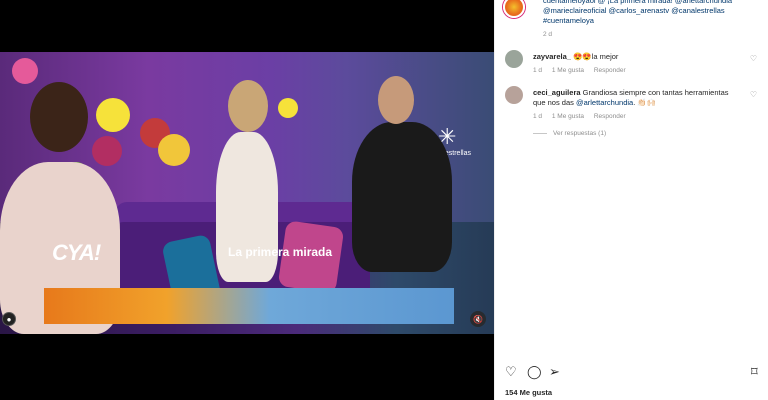  Describe the element at coordinates (579, 133) in the screenshot. I see `view-replies-label: Ver respuestas (1)` at that location.